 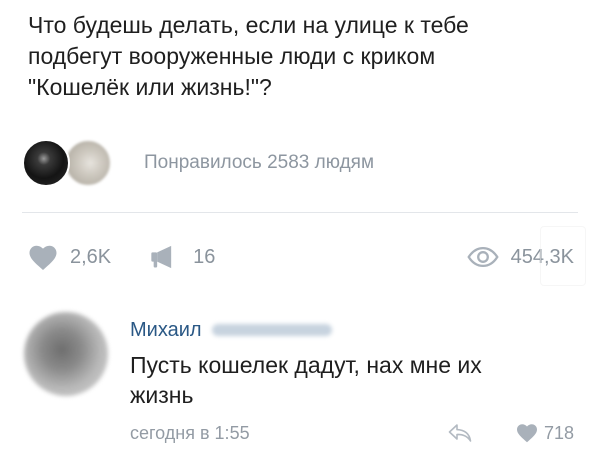 What do you see at coordinates (232, 56) in the screenshot?
I see `post-text-line: подбегут вооруженные люди с криком` at bounding box center [232, 56].